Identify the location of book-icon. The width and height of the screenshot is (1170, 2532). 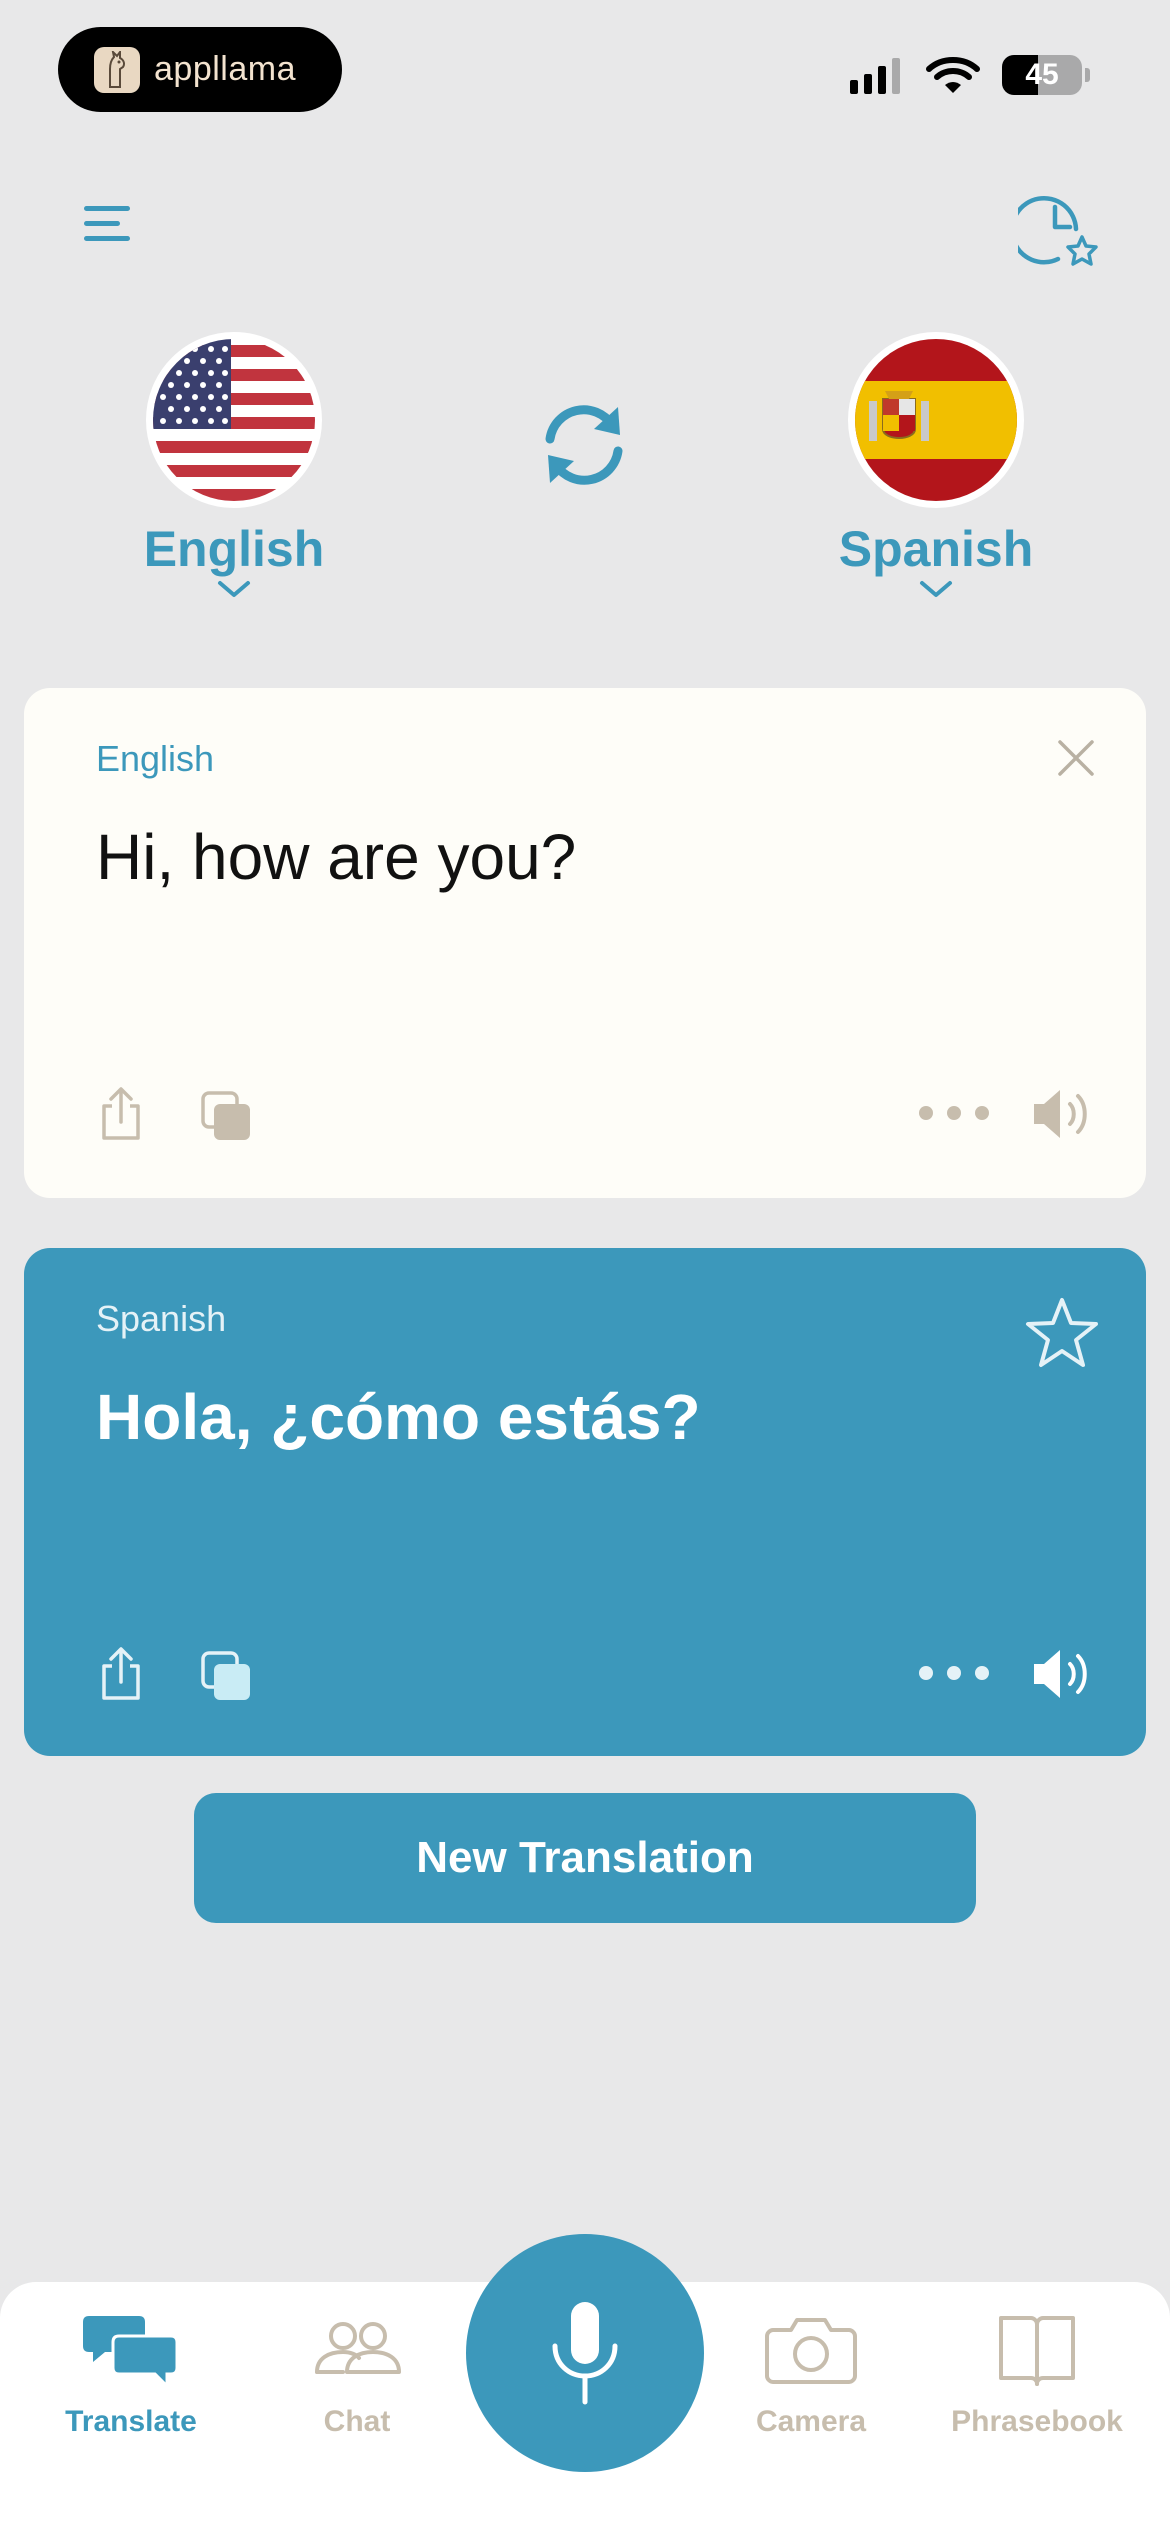
(1037, 2351).